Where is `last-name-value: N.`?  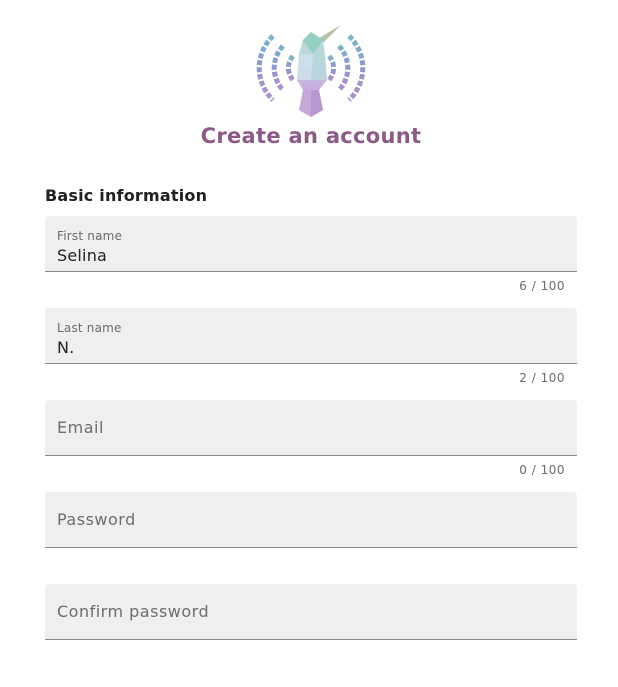
last-name-value: N. is located at coordinates (65, 348).